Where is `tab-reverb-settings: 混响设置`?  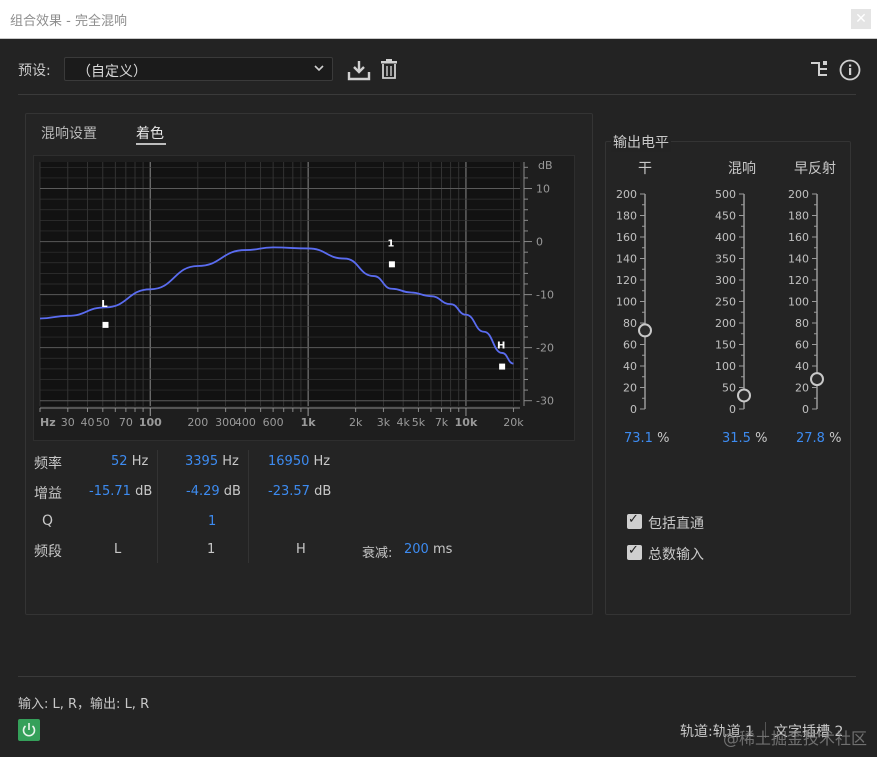
tab-reverb-settings: 混响设置 is located at coordinates (69, 133).